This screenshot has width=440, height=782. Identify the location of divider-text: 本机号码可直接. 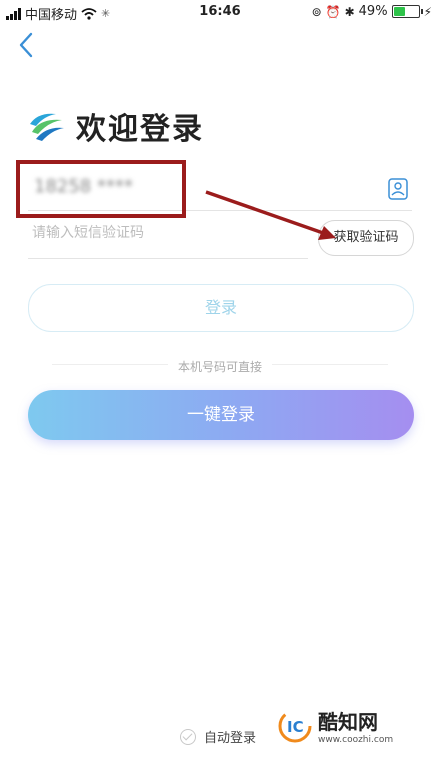
(220, 365).